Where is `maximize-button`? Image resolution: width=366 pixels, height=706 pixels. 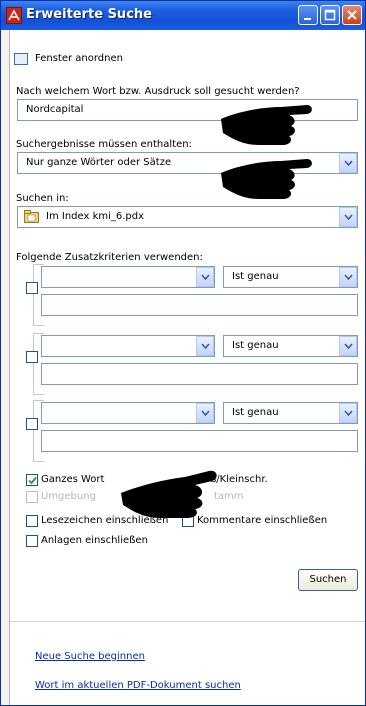 maximize-button is located at coordinates (330, 15).